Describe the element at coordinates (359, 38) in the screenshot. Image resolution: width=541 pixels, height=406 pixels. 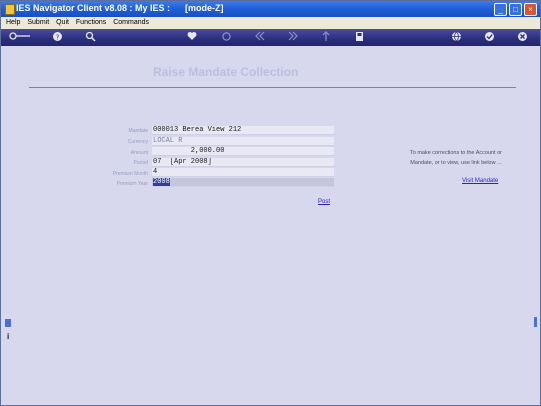
I see `save-icon` at that location.